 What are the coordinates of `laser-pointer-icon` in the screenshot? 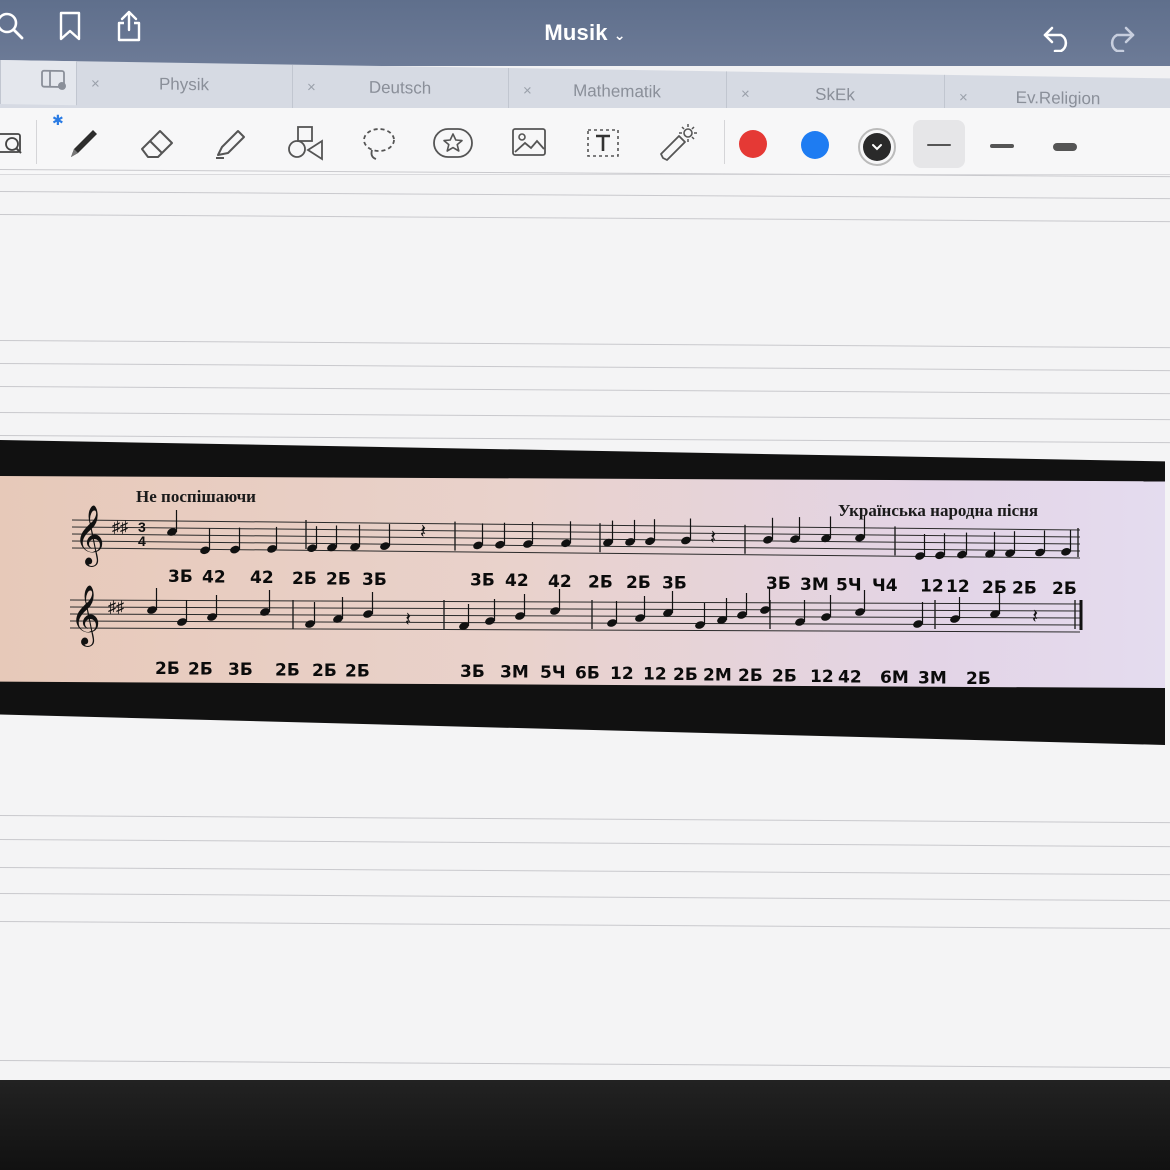 It's located at (677, 143).